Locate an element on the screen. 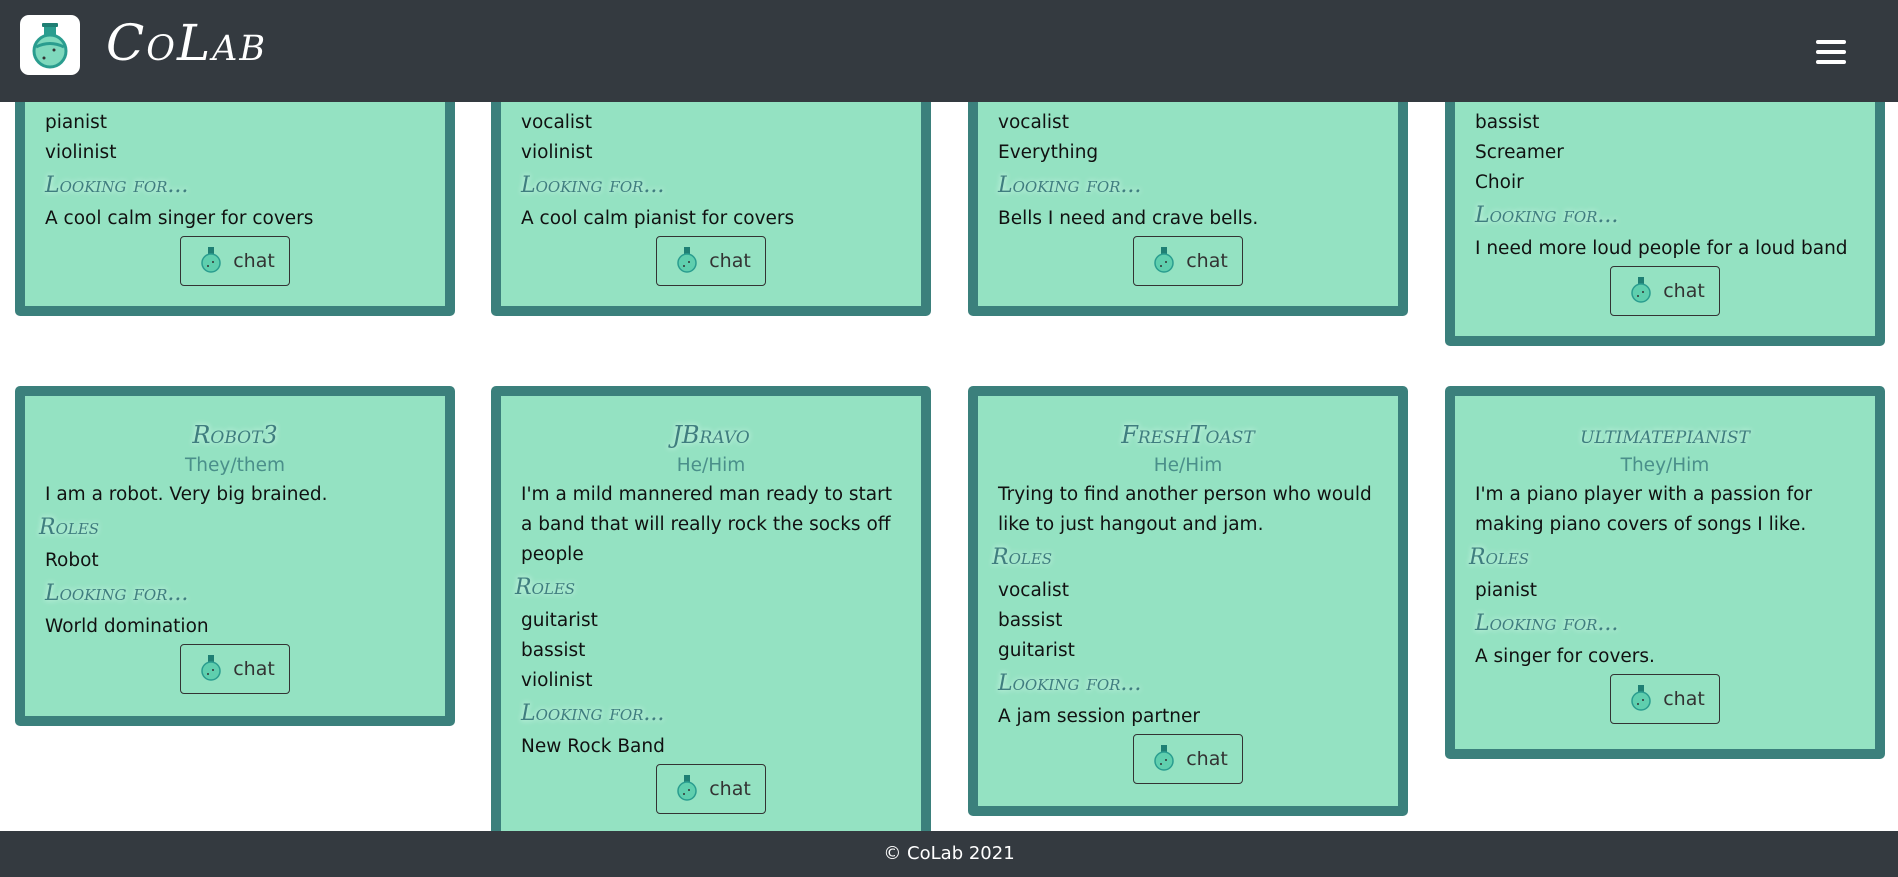 The height and width of the screenshot is (877, 1898). looking-for-text: World domination is located at coordinates (127, 626).